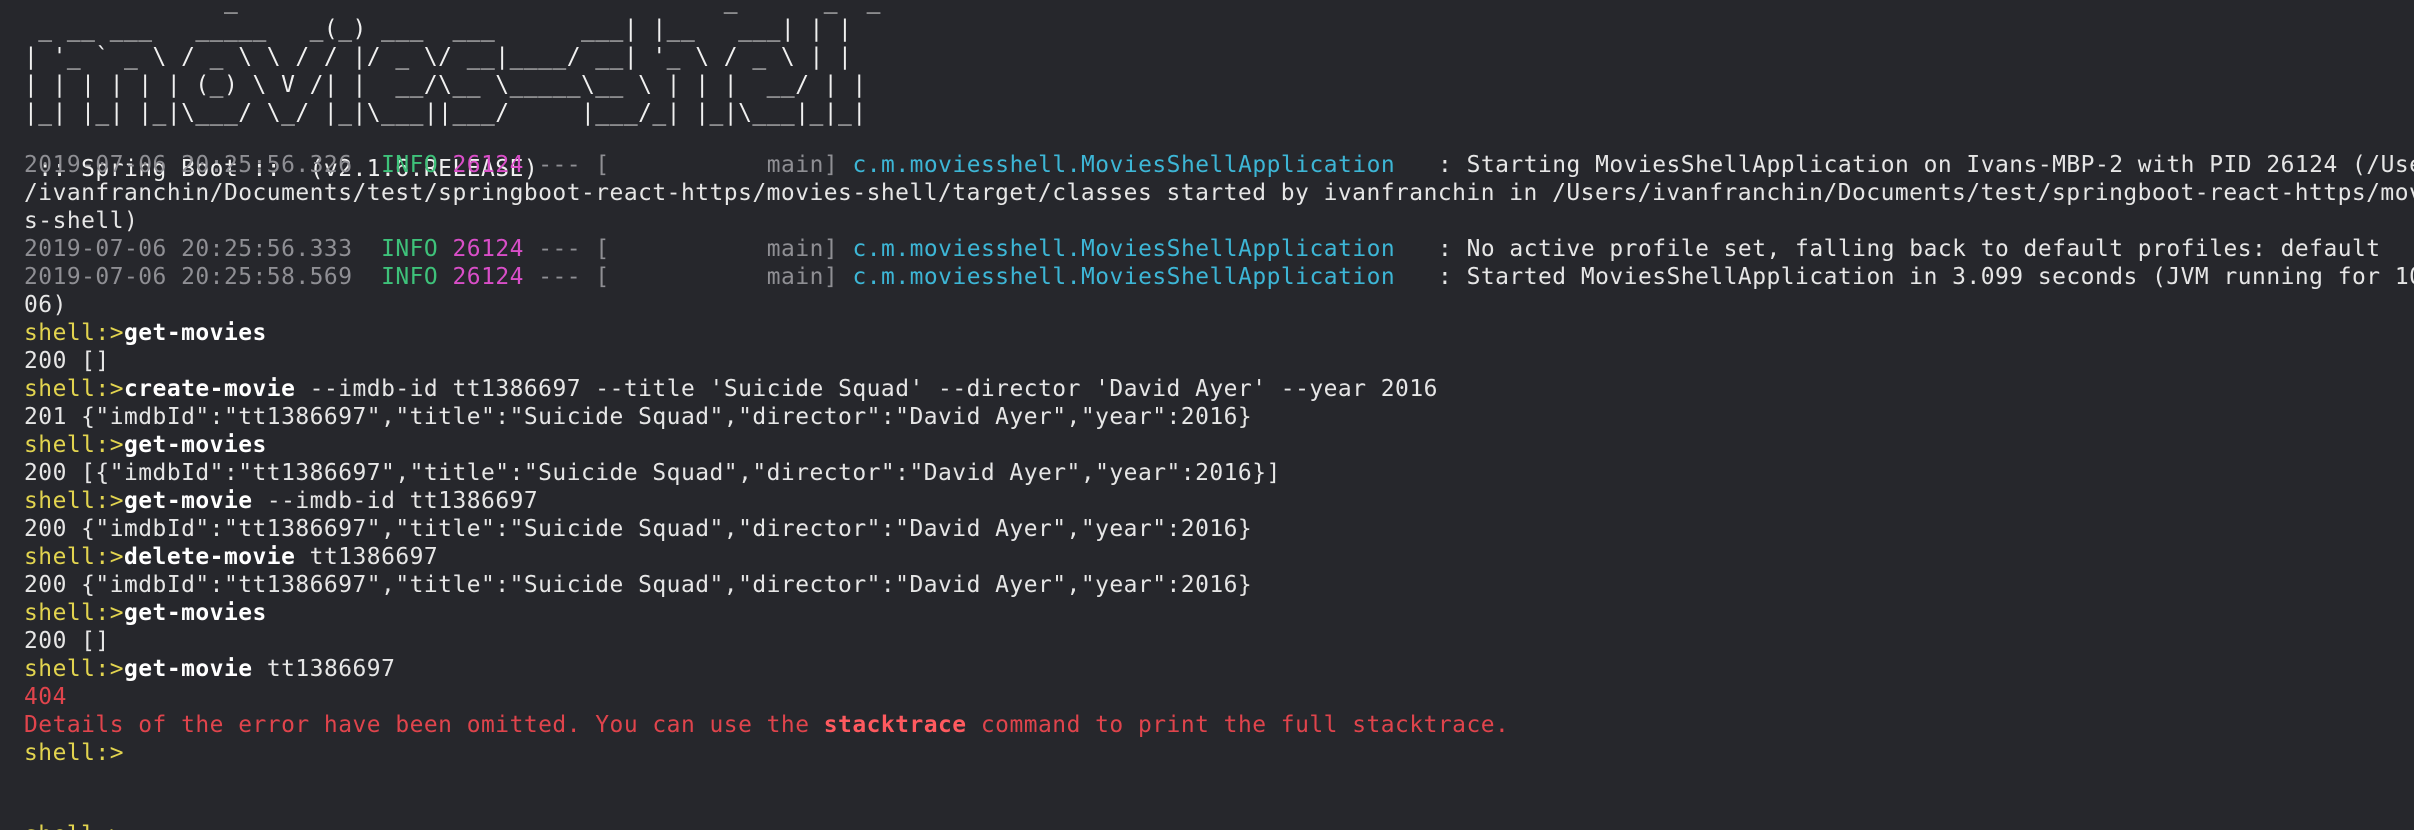 The width and height of the screenshot is (2414, 830). I want to click on log-message-cont: s-shell), so click(81, 221).